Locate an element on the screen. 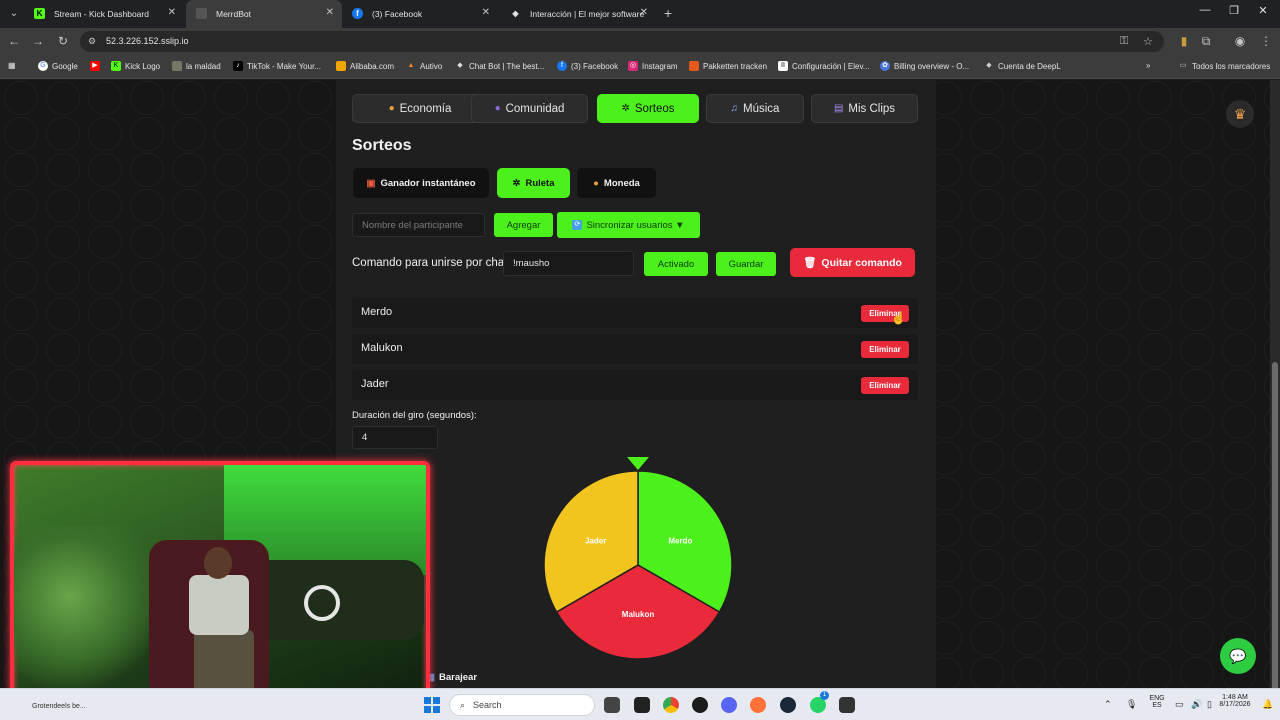 This screenshot has width=1280, height=720. windows-start-icon is located at coordinates (432, 705).